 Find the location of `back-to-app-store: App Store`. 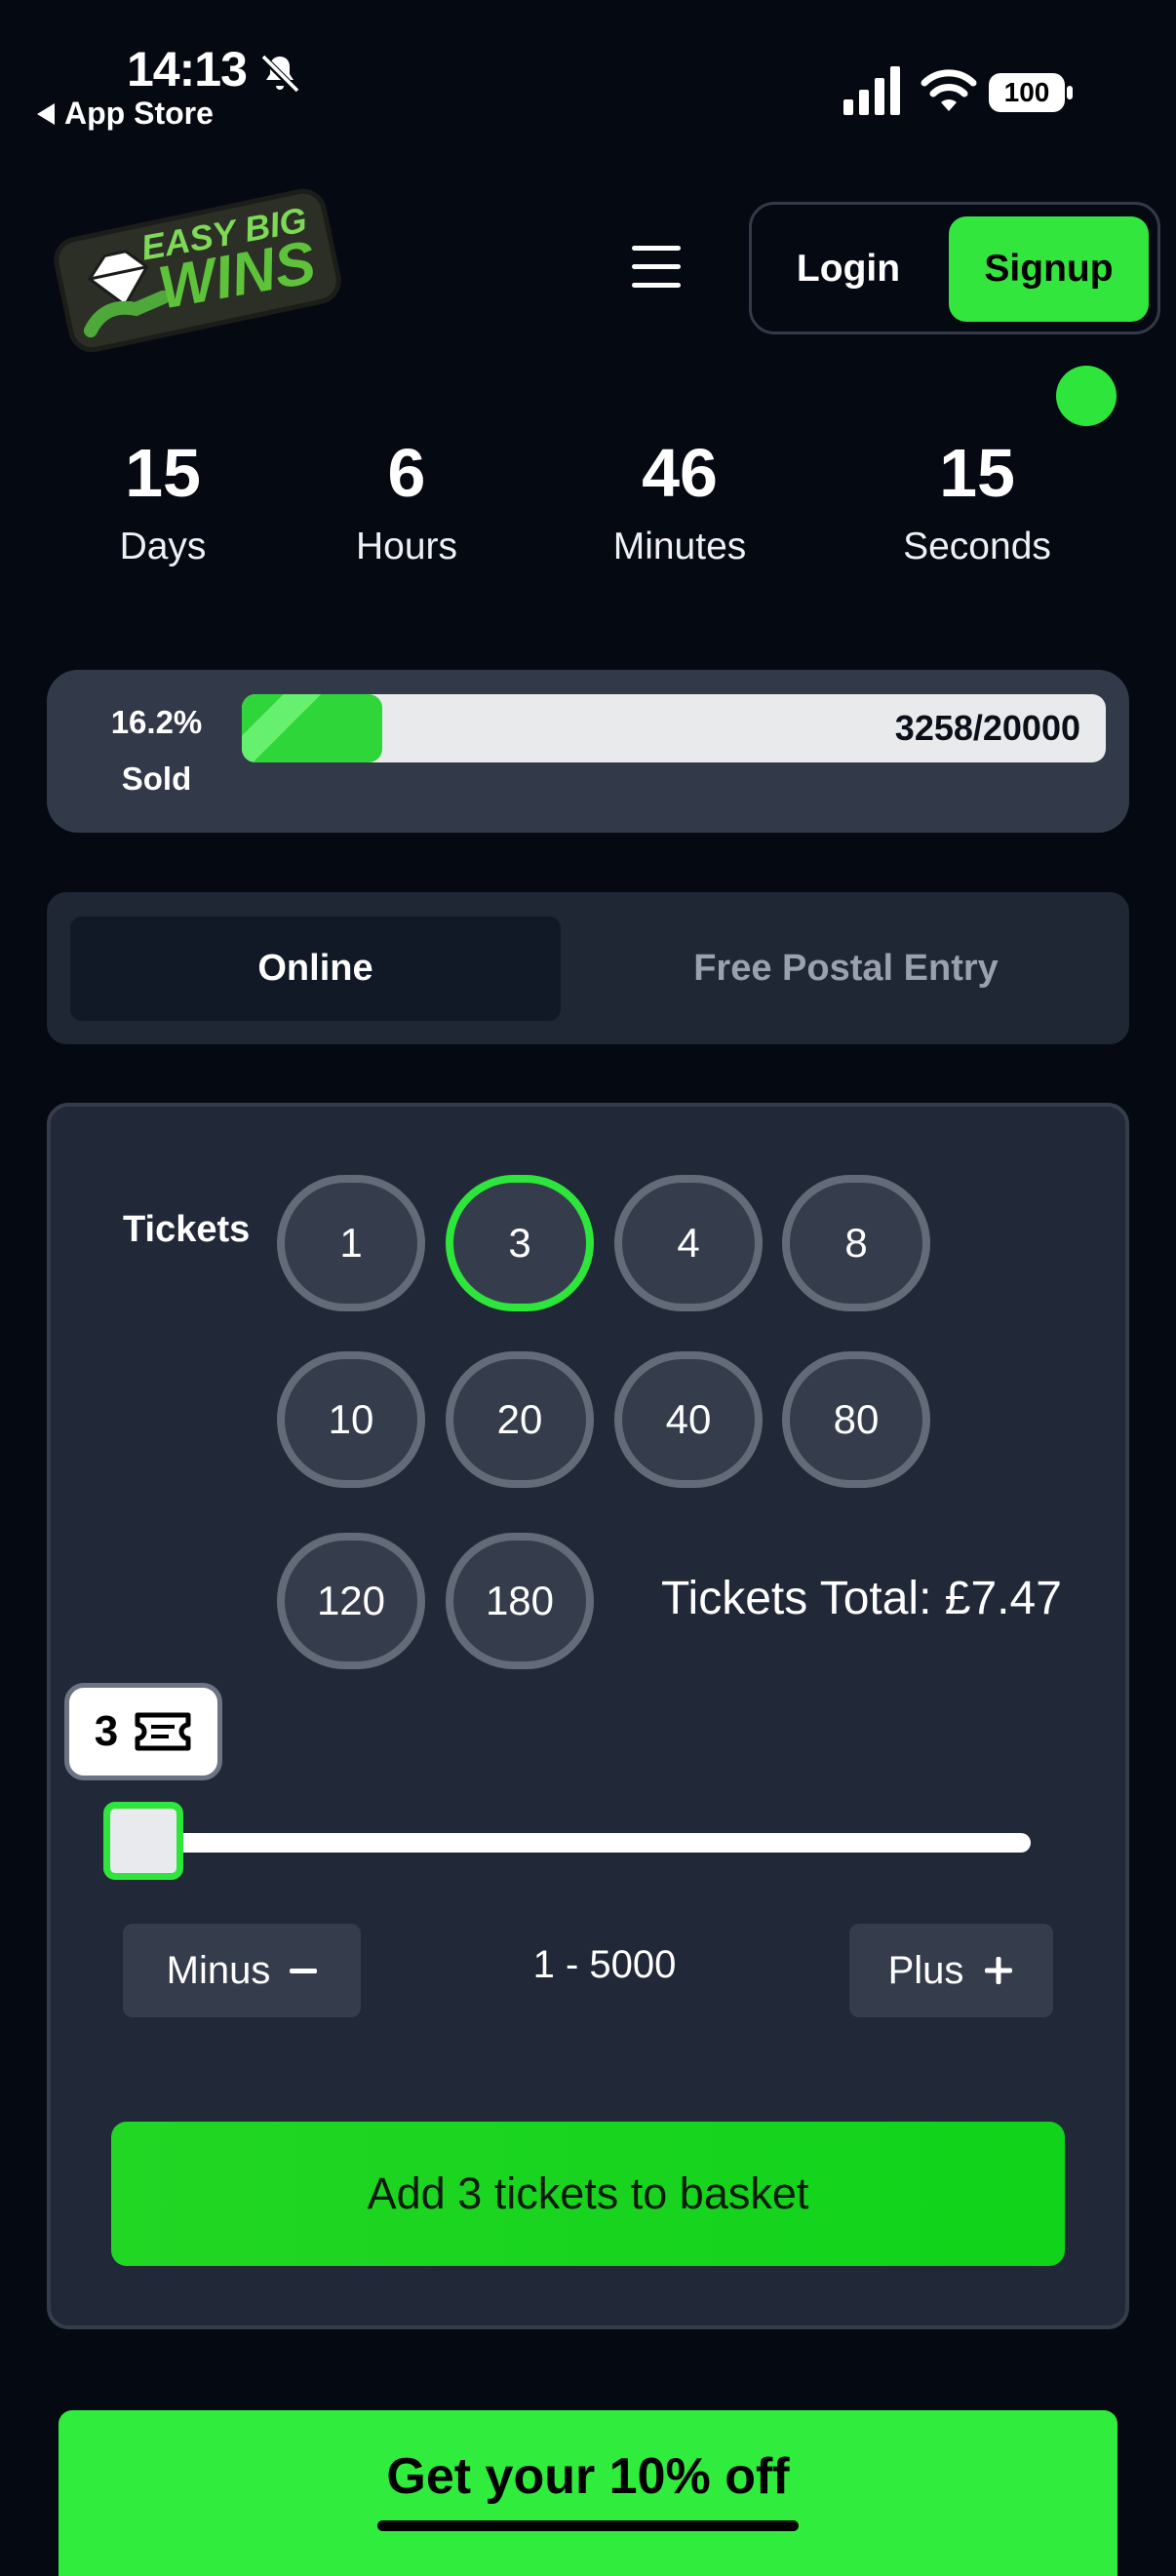

back-to-app-store: App Store is located at coordinates (125, 114).